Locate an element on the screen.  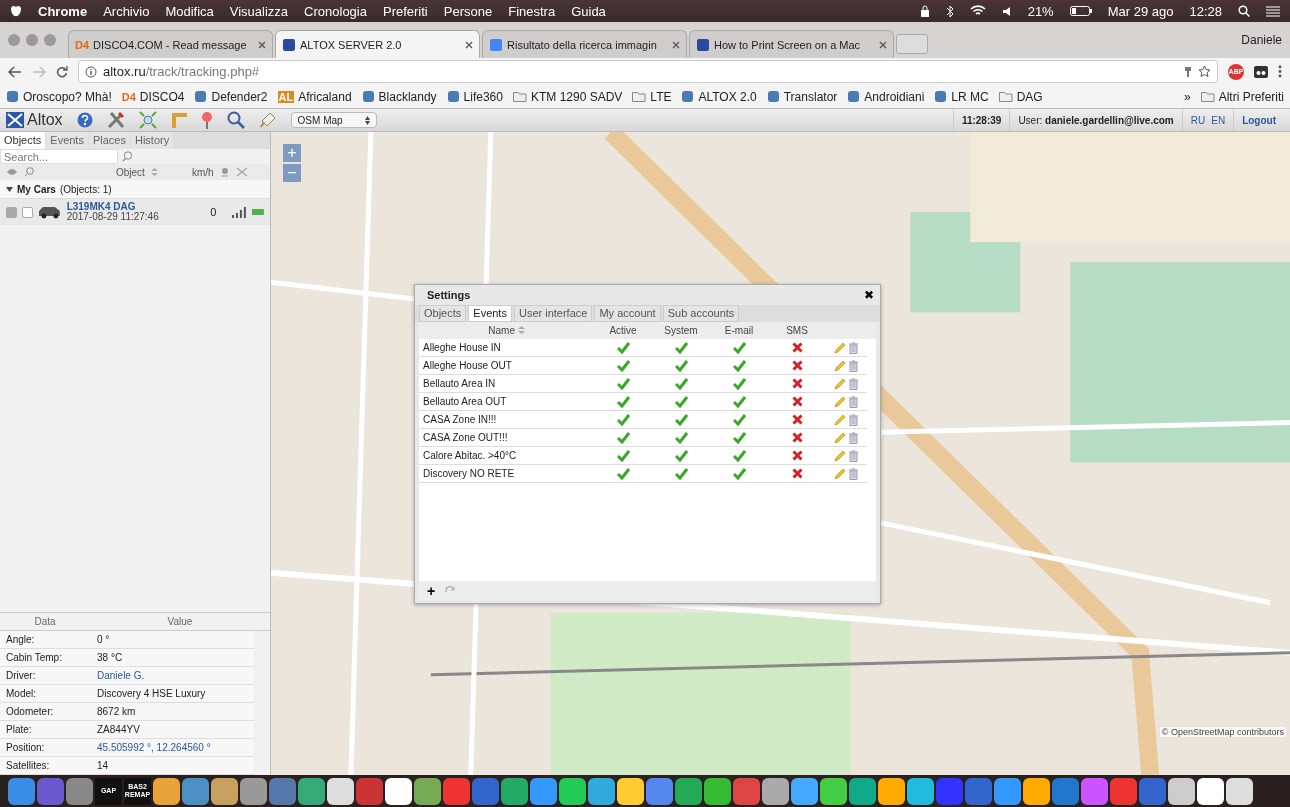
bookmark-item: Androidiani is located at coordinates (894, 96).